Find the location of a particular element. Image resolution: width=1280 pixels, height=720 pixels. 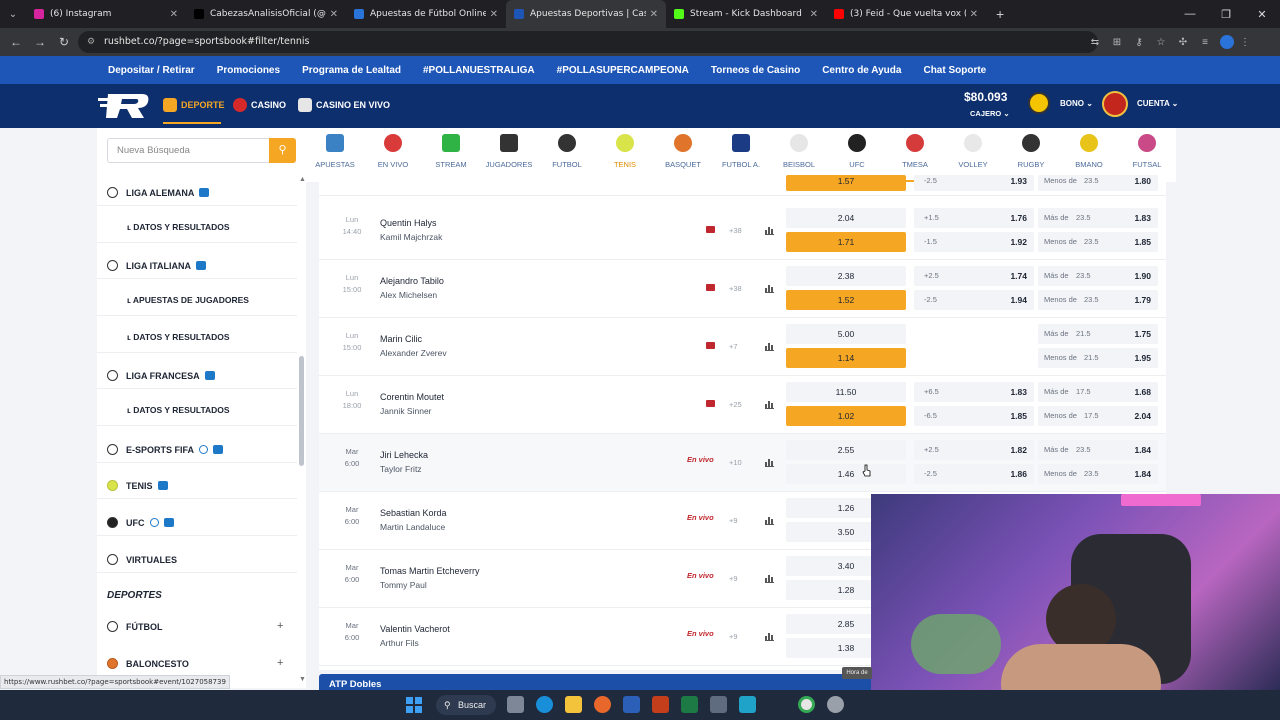

browser-tab: (3) Feid - Que vuelta vox (Visua… ✕ is located at coordinates (906, 14).